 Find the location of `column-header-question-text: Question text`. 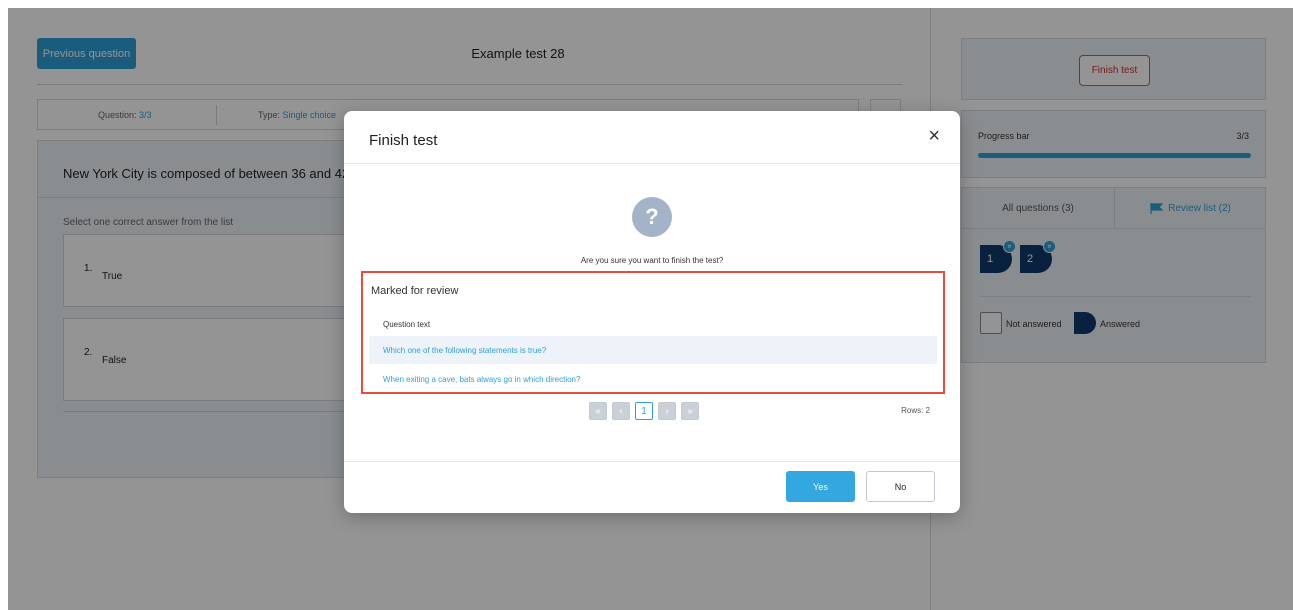

column-header-question-text: Question text is located at coordinates (407, 324).